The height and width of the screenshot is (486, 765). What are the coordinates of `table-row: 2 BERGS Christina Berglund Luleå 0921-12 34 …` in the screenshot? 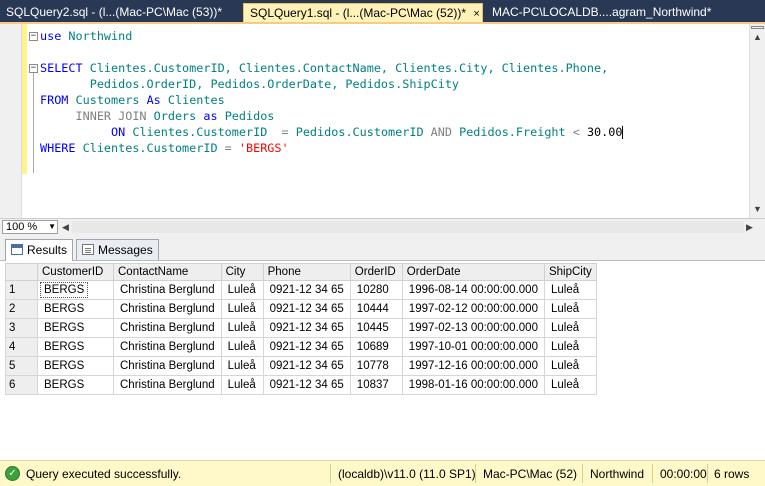 It's located at (301, 309).